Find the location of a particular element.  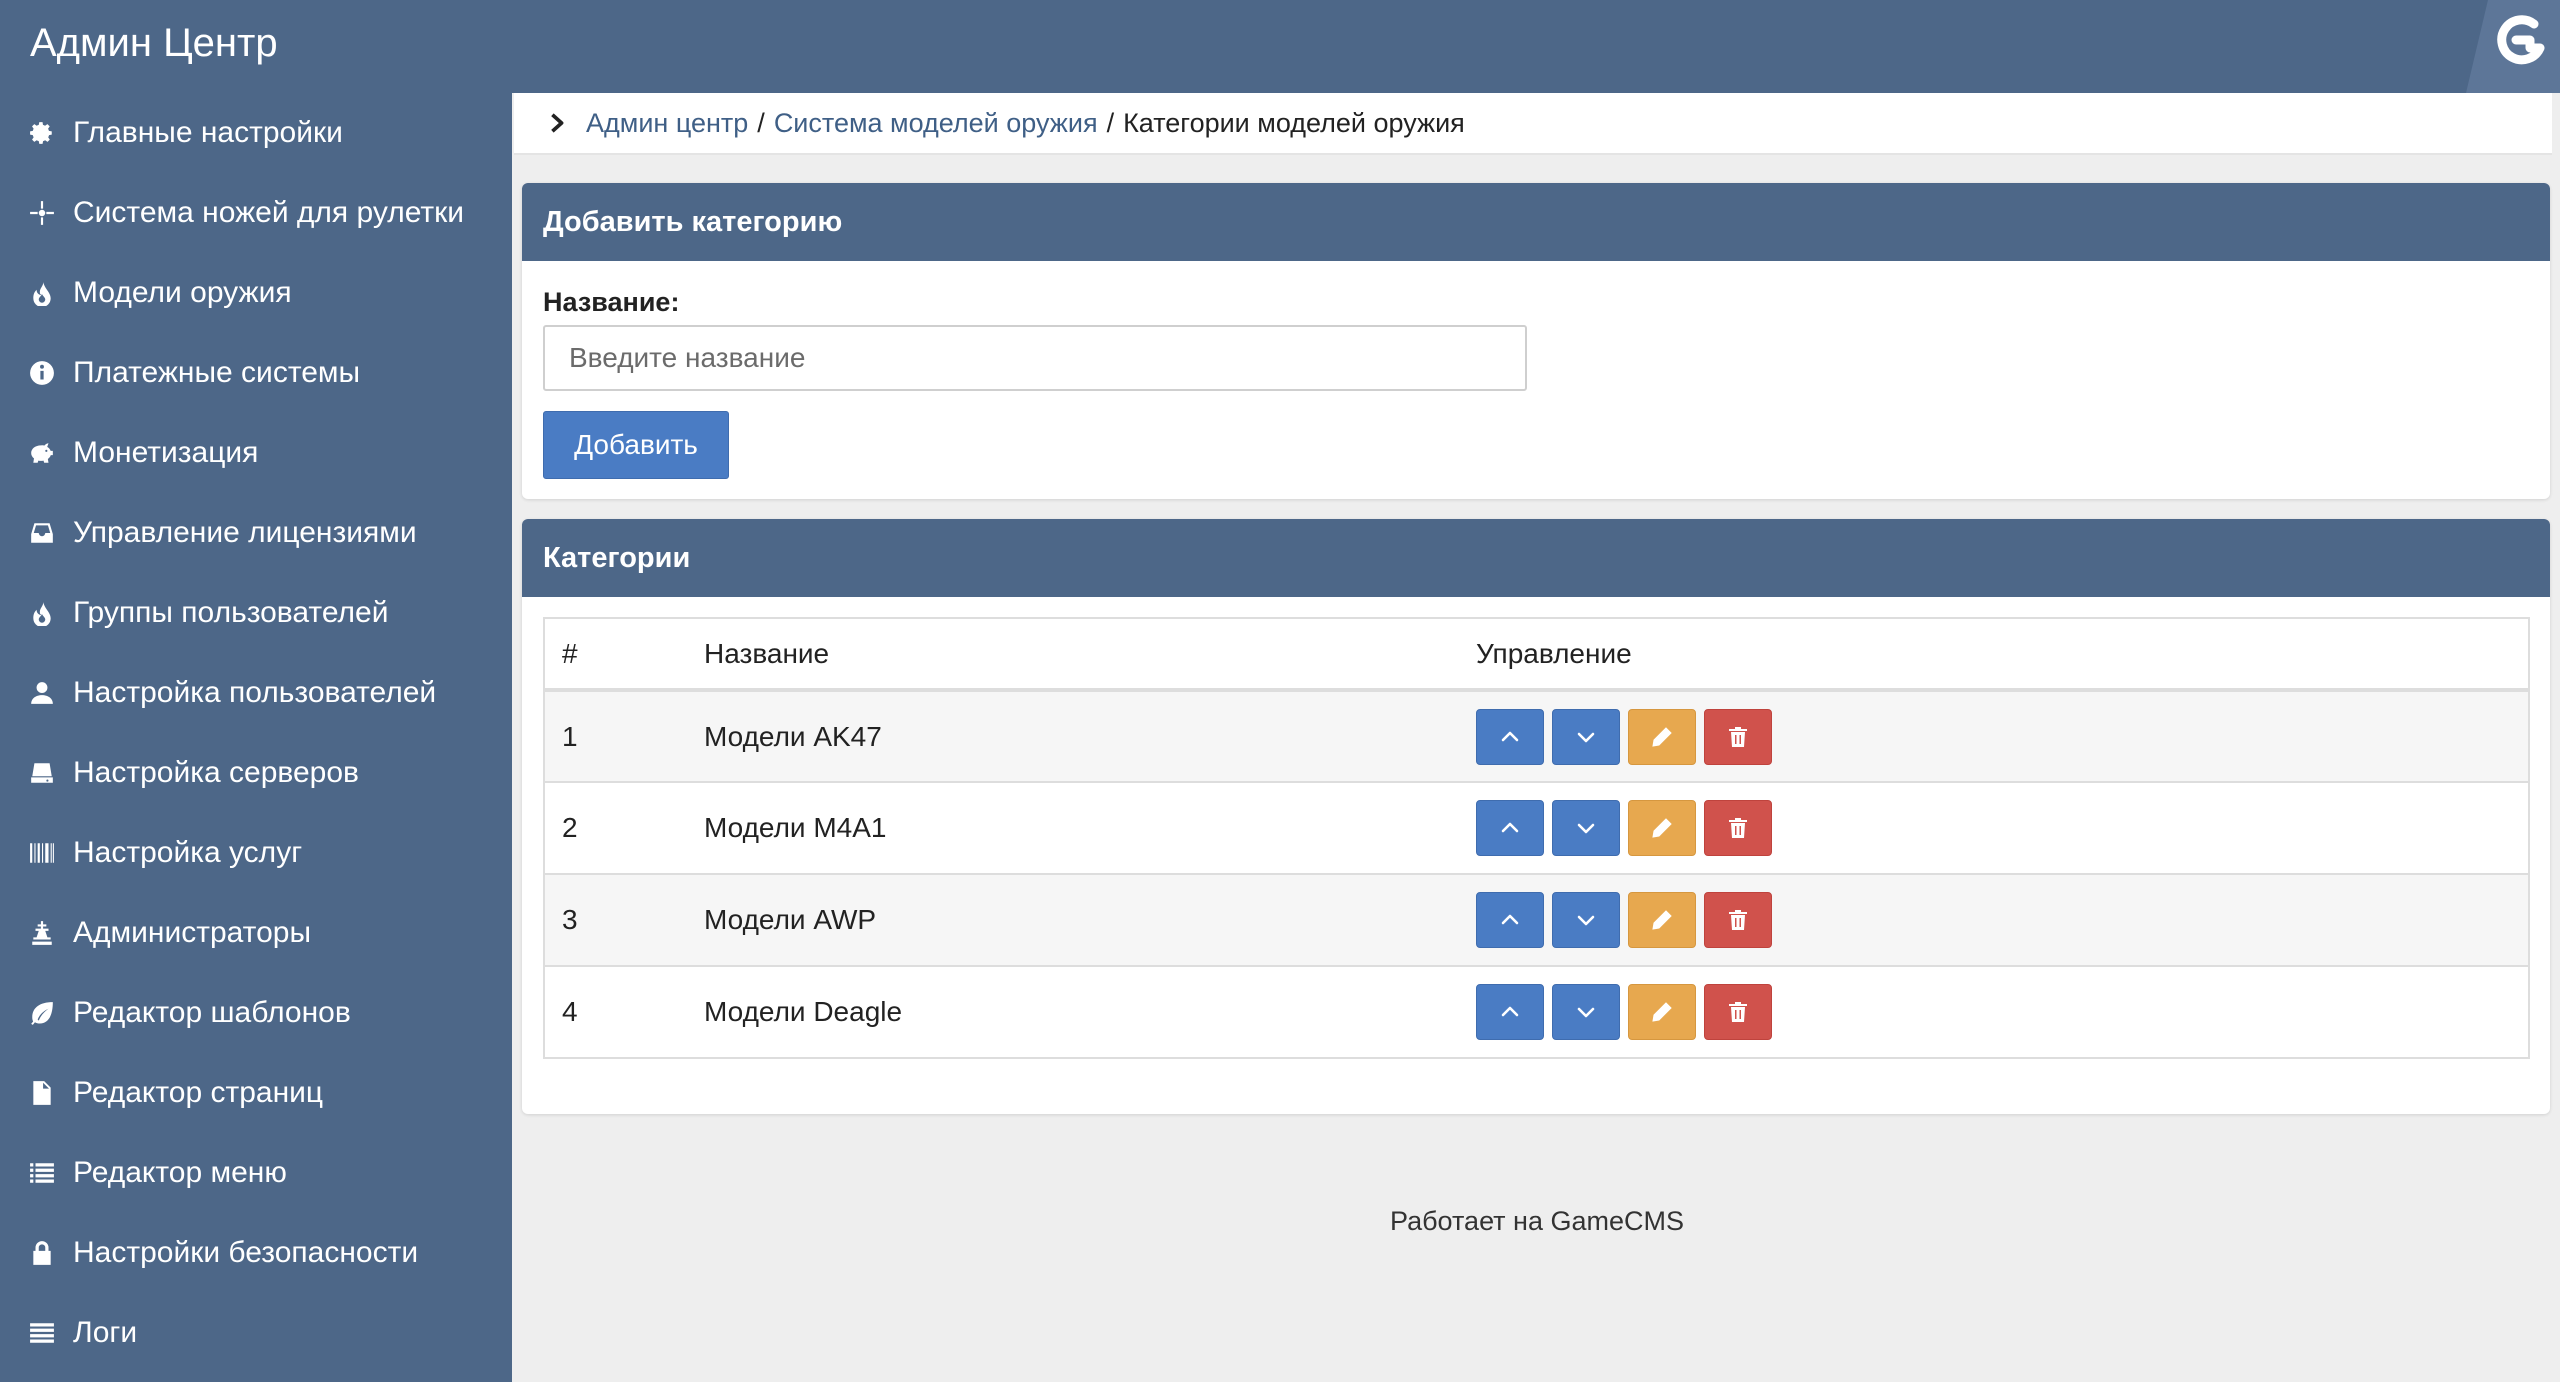

sidebar-item-template-editor: Редактор шаблонов is located at coordinates (256, 1013).